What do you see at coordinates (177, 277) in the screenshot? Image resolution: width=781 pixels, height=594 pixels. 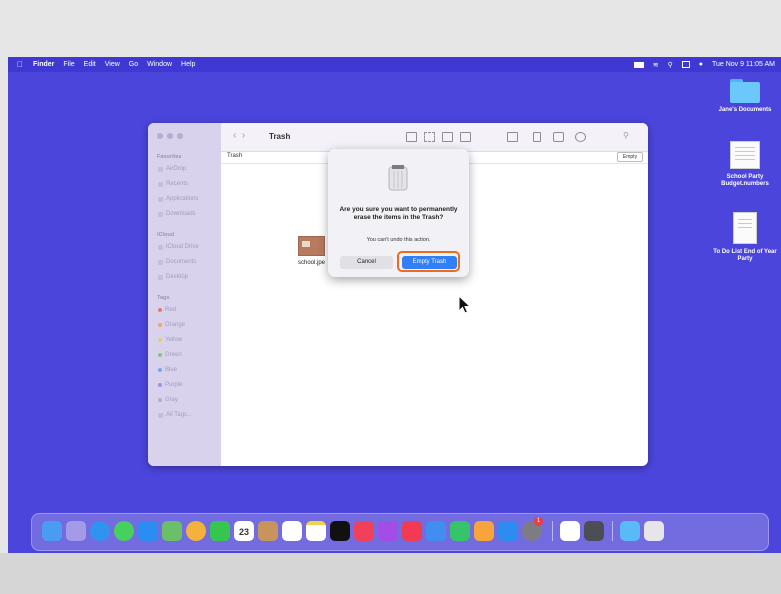 I see `sidebar-item-label: Desktop` at bounding box center [177, 277].